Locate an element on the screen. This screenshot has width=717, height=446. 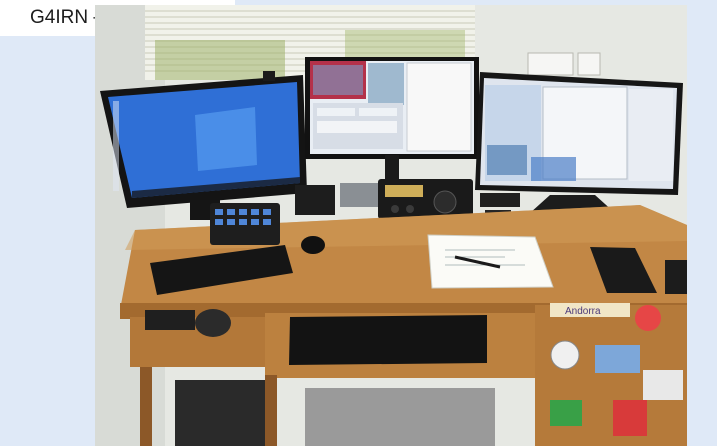
notepad is located at coordinates (490, 261).